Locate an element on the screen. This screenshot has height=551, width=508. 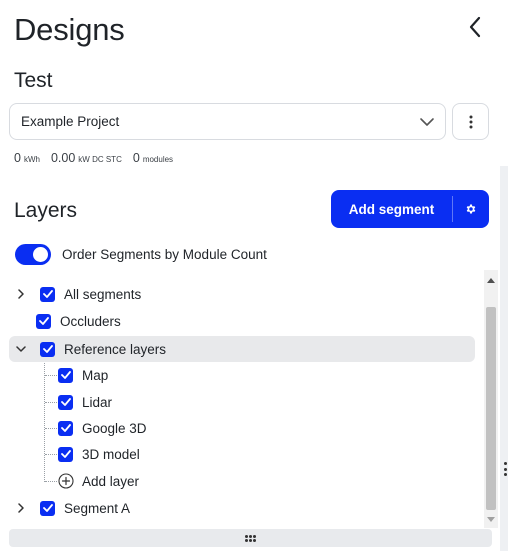
tree-item-reference-layers: Reference layers is located at coordinates (242, 349).